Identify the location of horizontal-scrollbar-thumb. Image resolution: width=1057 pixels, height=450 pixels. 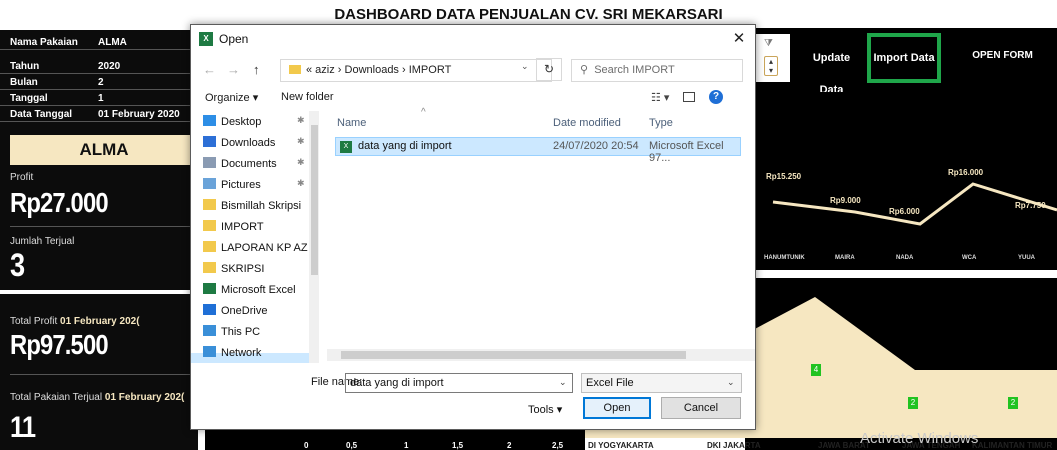
(513, 355).